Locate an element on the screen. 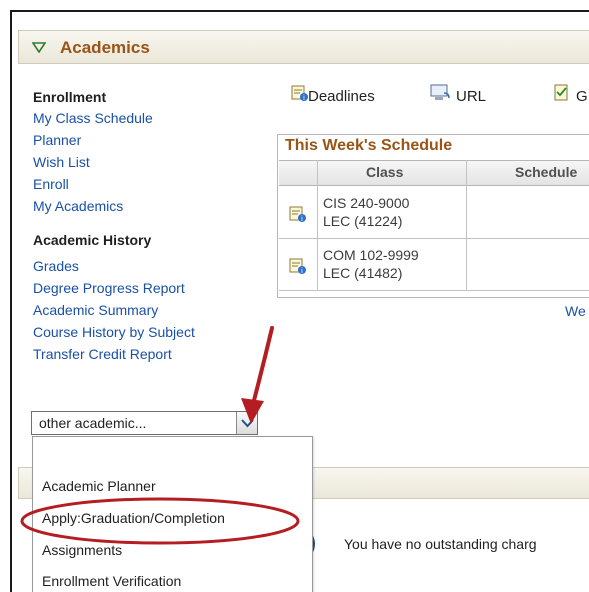 Image resolution: width=589 pixels, height=592 pixels. annotation-highlight-ellipse is located at coordinates (160, 521).